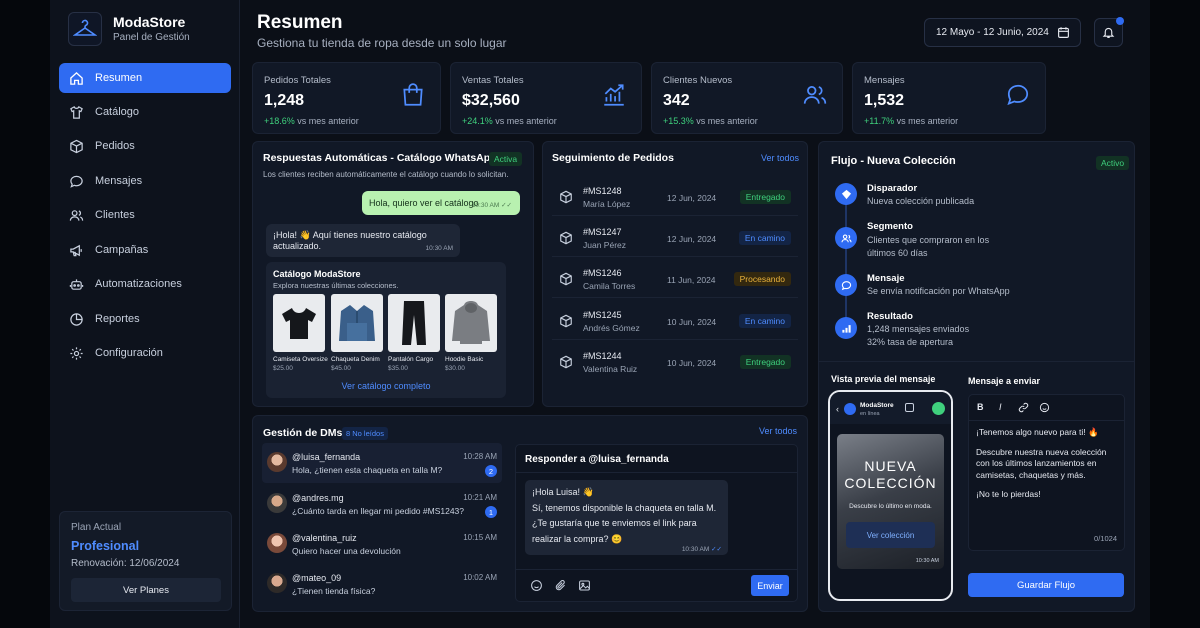 Image resolution: width=1200 pixels, height=628 pixels. What do you see at coordinates (145, 112) in the screenshot?
I see `sidebar-item-catalogo: Catálogo` at bounding box center [145, 112].